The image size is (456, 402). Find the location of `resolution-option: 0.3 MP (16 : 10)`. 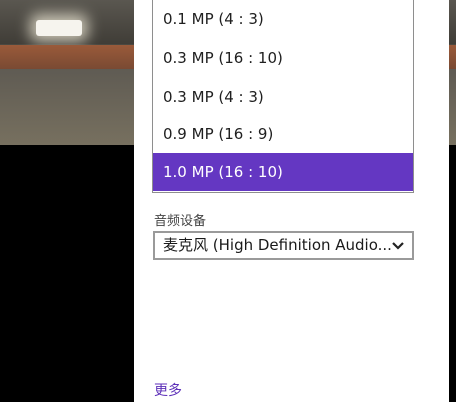

resolution-option: 0.3 MP (16 : 10) is located at coordinates (283, 58).